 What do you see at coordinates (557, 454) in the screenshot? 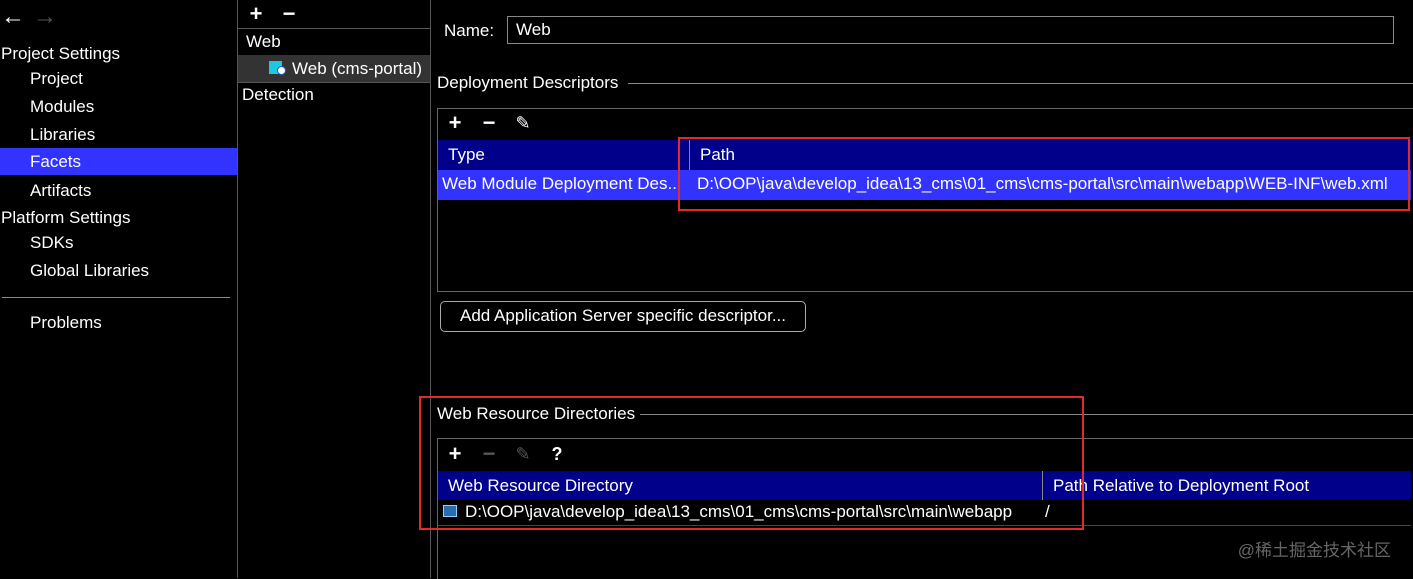
I see `help-icon: ?` at bounding box center [557, 454].